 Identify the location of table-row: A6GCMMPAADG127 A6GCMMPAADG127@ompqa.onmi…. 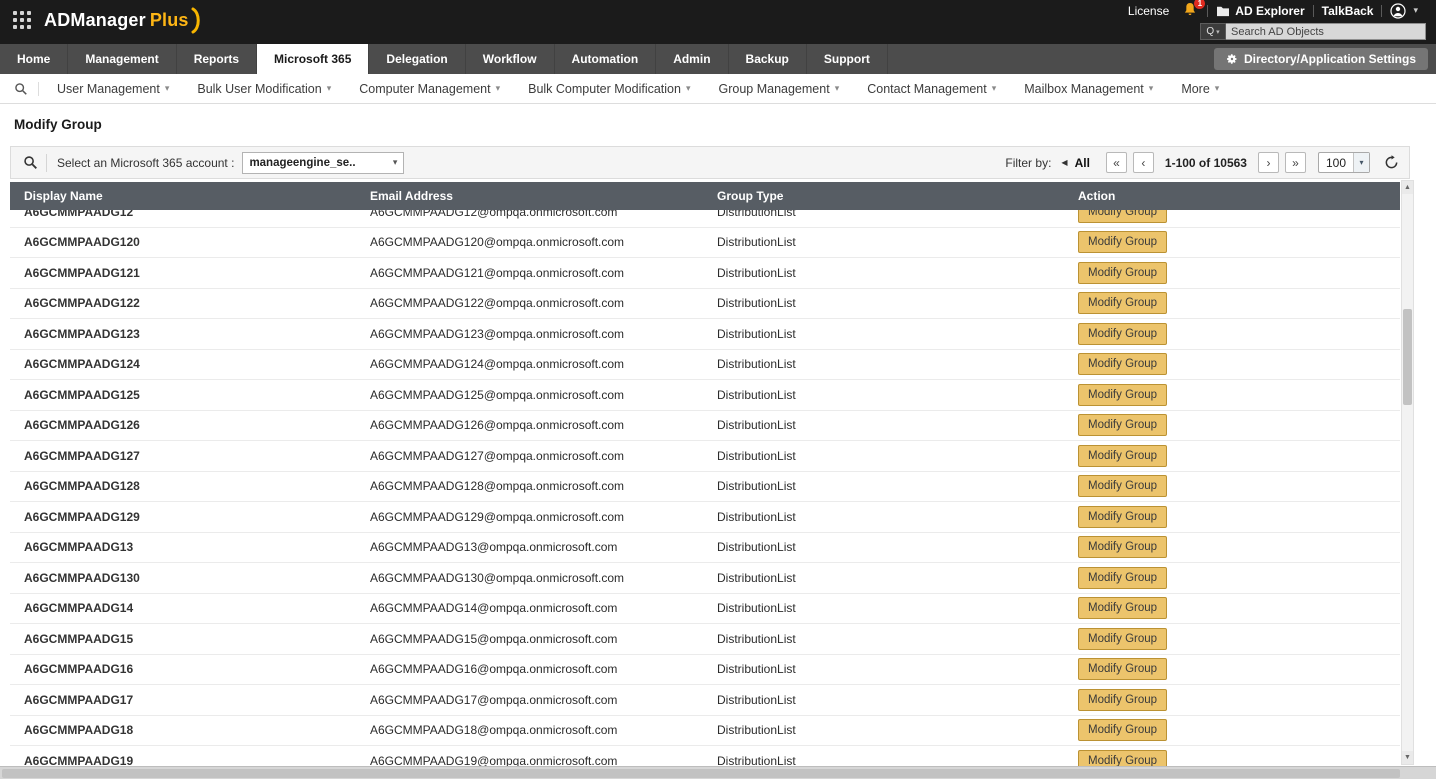
(705, 456).